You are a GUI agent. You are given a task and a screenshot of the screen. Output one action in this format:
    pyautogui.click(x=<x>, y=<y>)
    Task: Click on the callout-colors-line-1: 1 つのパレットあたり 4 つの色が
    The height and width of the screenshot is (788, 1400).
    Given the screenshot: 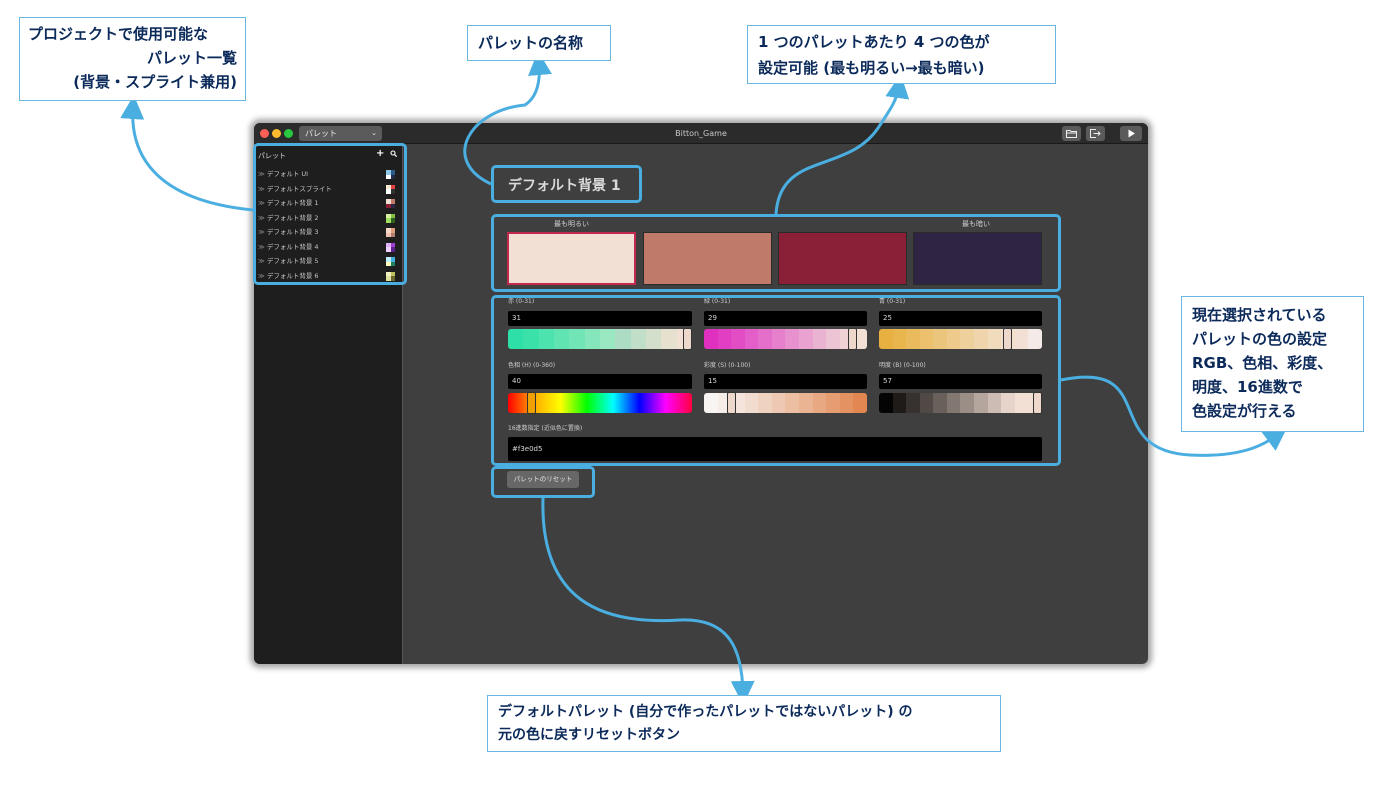 What is the action you would take?
    pyautogui.click(x=874, y=42)
    